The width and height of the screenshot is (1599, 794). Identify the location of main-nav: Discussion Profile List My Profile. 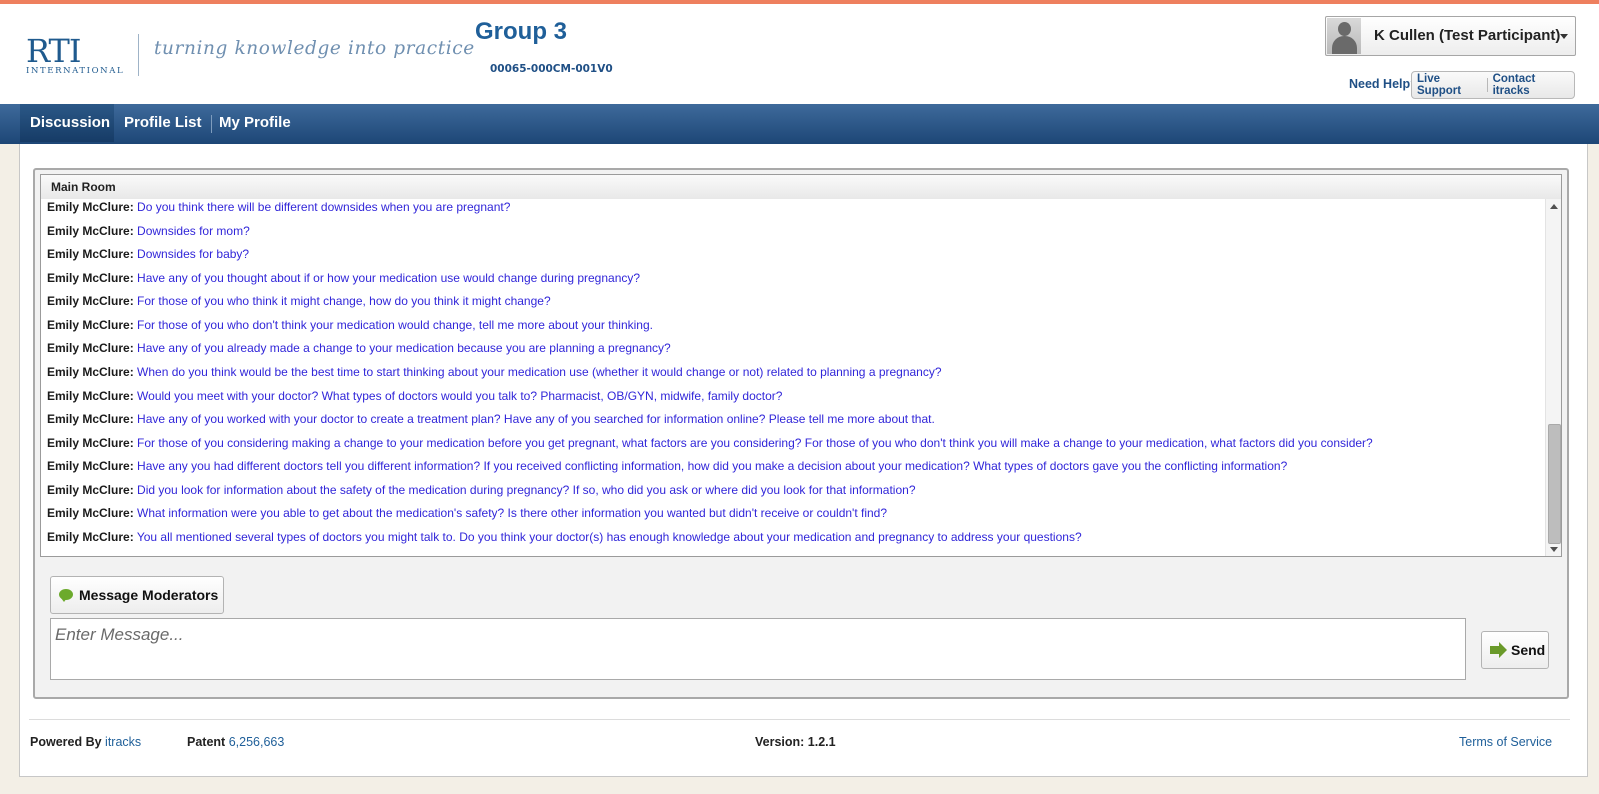
(799, 124).